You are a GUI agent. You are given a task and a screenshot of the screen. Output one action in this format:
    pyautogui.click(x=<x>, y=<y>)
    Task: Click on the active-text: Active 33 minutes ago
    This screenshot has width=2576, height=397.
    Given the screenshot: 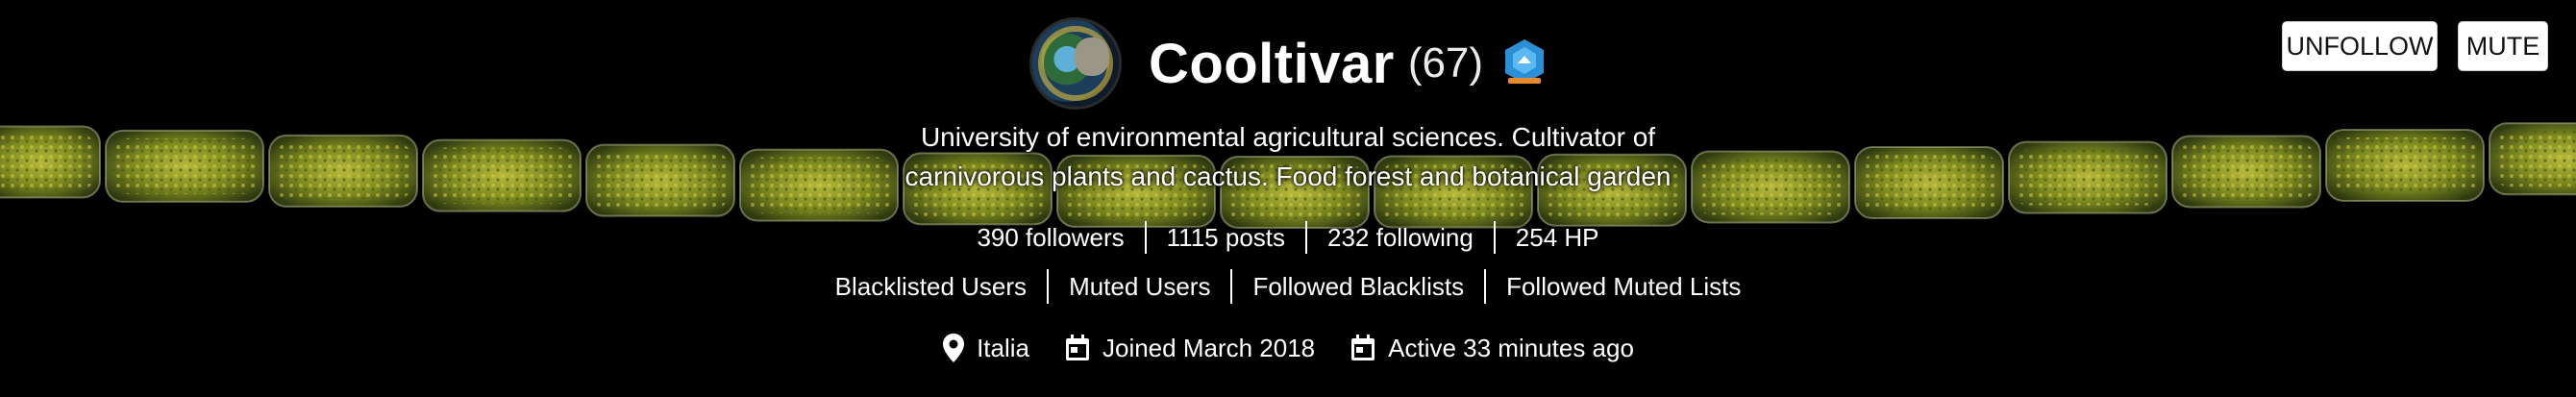 What is the action you would take?
    pyautogui.click(x=1511, y=347)
    